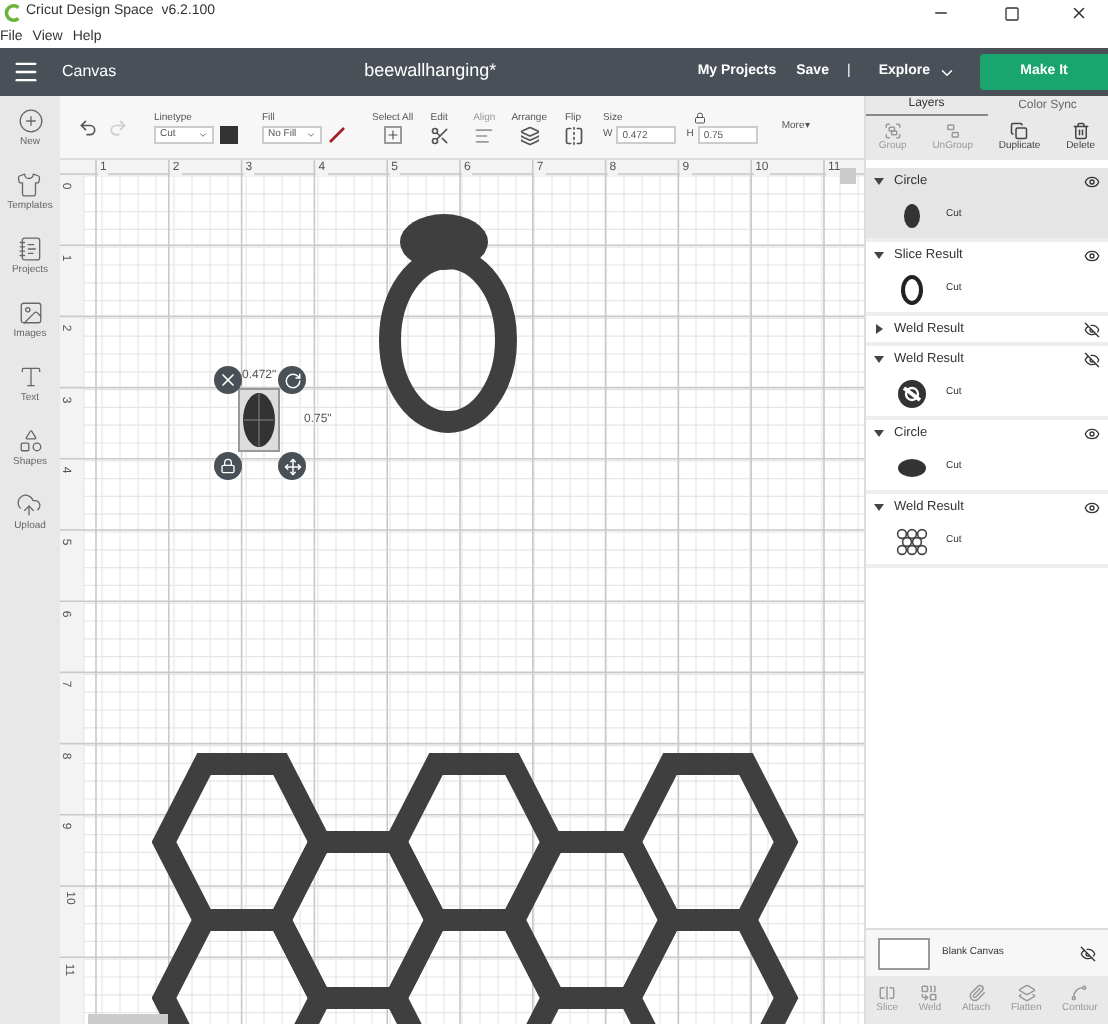 This screenshot has width=1108, height=1024. I want to click on vertical-scrollbar, so click(848, 176).